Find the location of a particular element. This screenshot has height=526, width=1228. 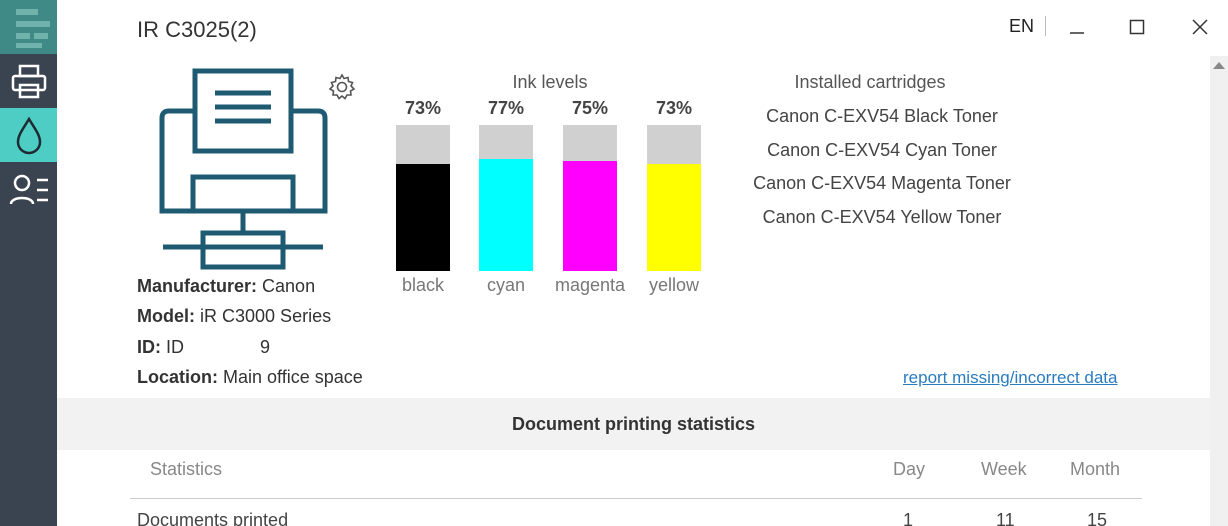

manufacturer-row: Manufacturer: Canon is located at coordinates (226, 286).